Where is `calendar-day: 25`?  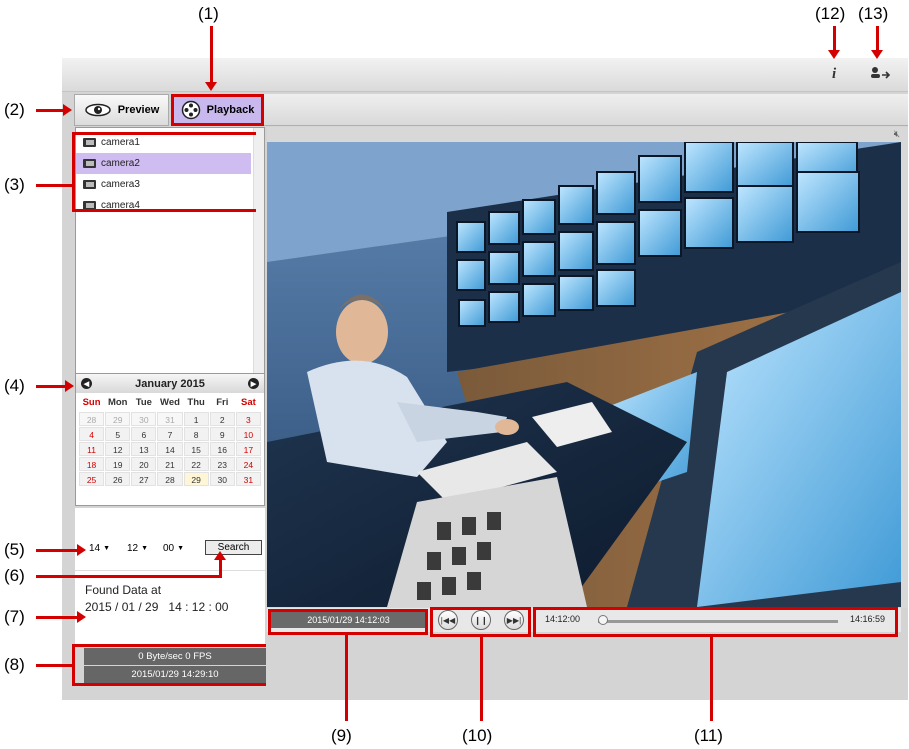 calendar-day: 25 is located at coordinates (92, 479).